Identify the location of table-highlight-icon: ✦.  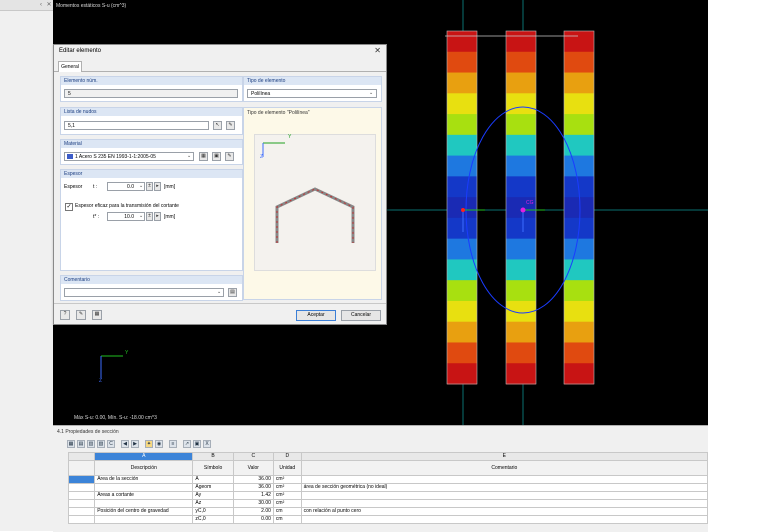
(149, 444).